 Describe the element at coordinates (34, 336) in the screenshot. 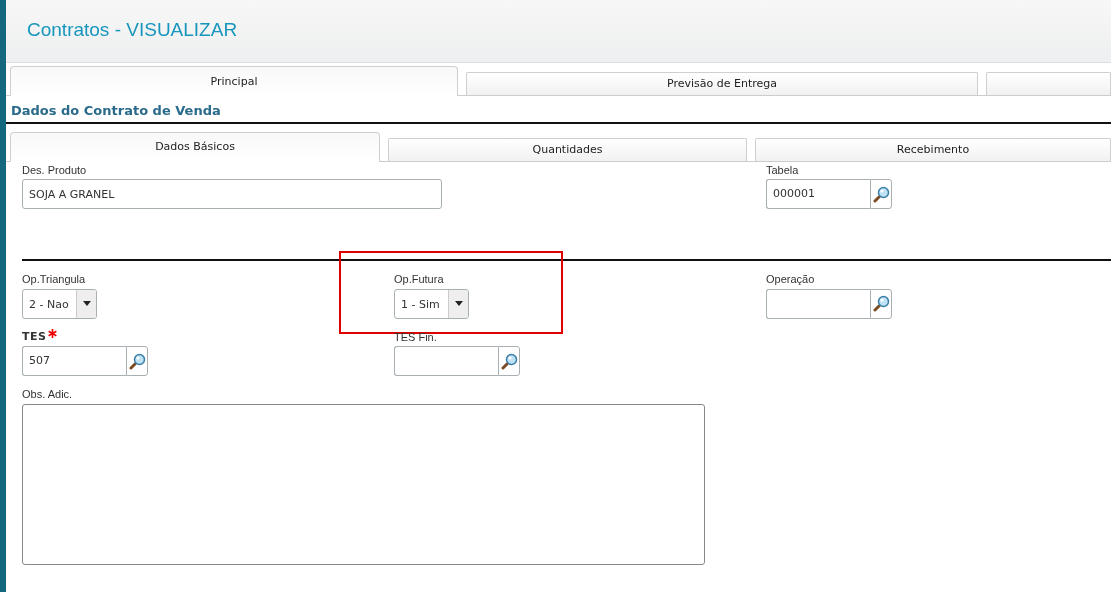

I see `field-label: TES` at that location.